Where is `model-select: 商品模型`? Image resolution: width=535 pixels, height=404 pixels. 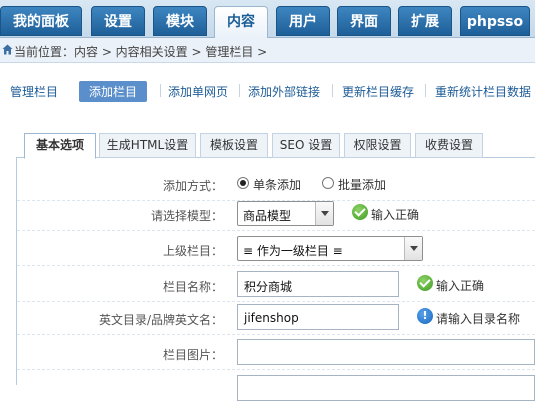 model-select: 商品模型 is located at coordinates (285, 213).